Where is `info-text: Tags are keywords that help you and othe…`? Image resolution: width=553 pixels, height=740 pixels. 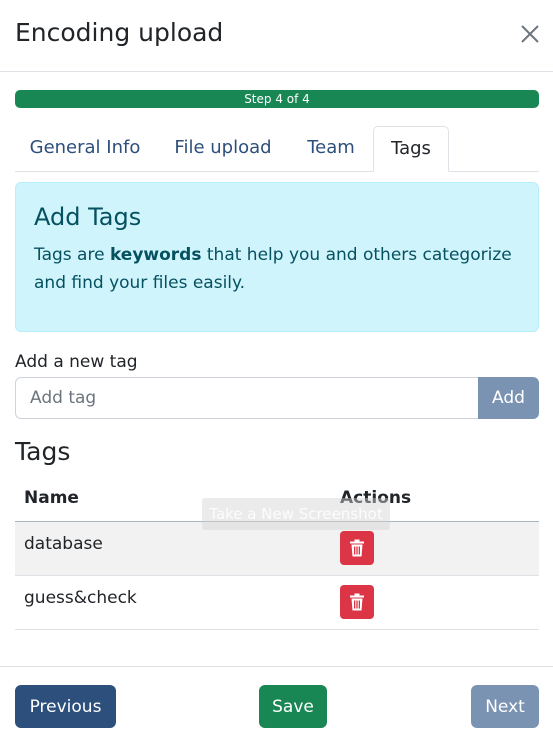
info-text: Tags are keywords that help you and othe… is located at coordinates (279, 269).